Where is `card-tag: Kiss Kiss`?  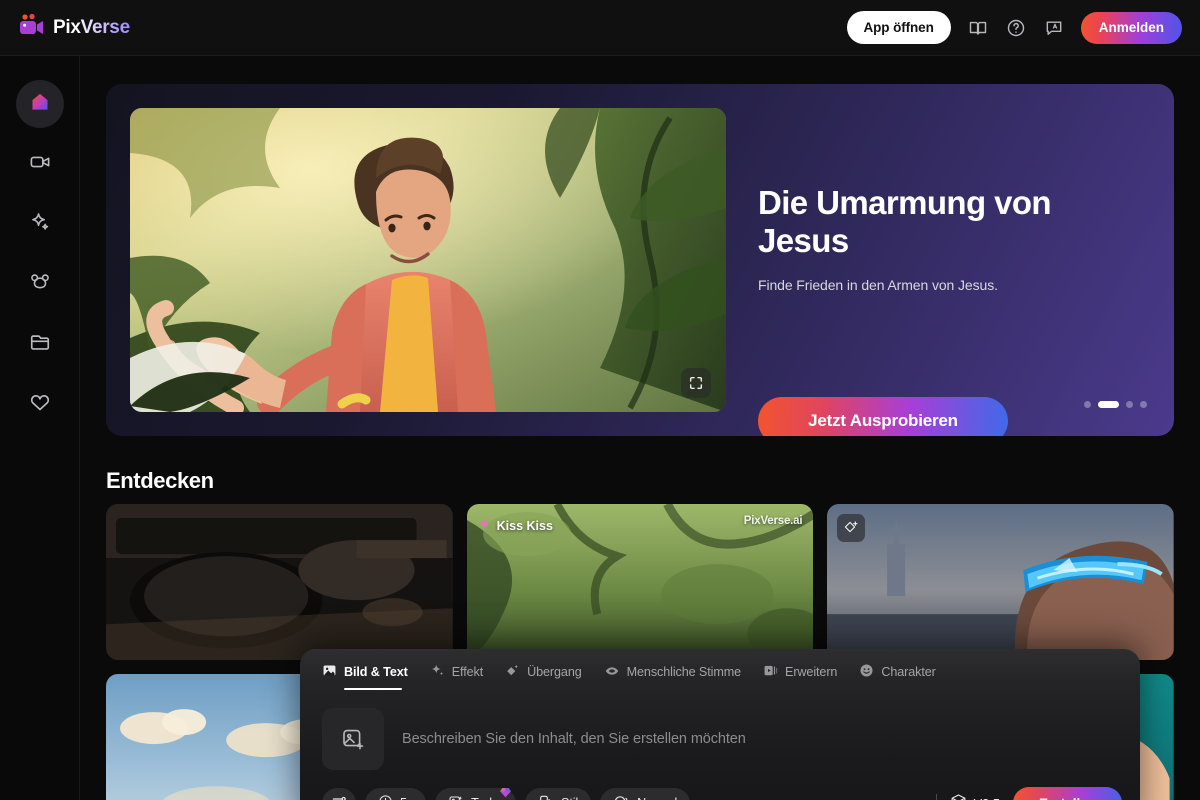 card-tag: Kiss Kiss is located at coordinates (515, 526).